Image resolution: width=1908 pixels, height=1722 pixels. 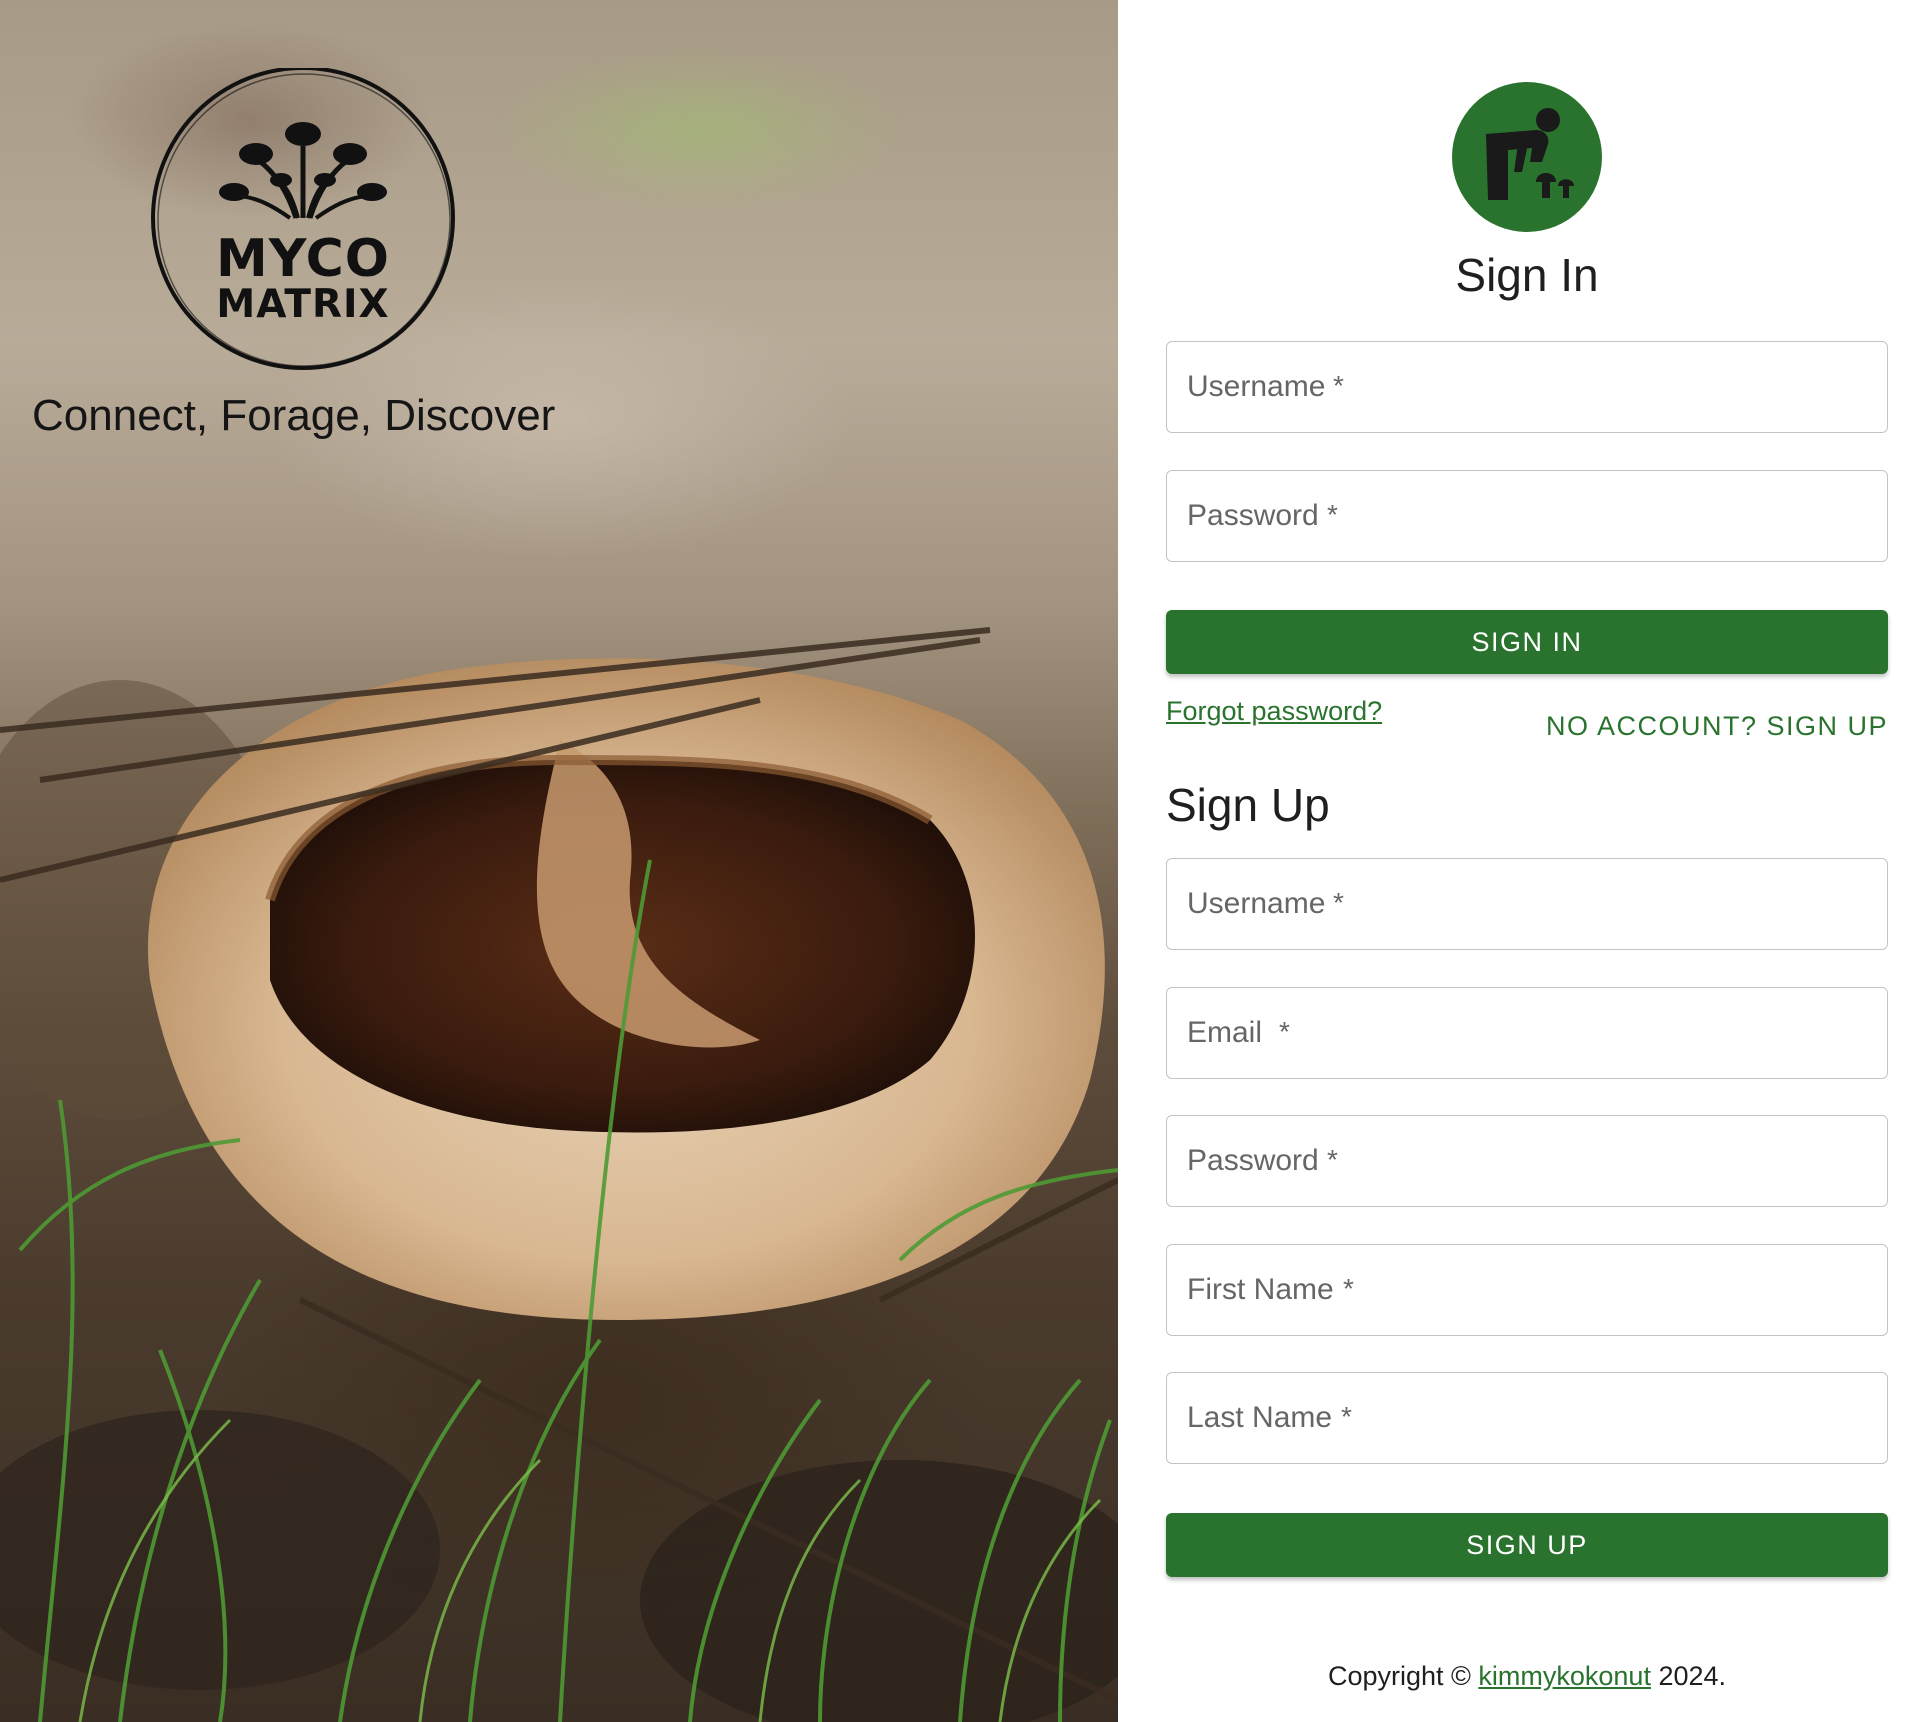 I want to click on myco-matrix-logo: MYCO MATRIX, so click(x=303, y=223).